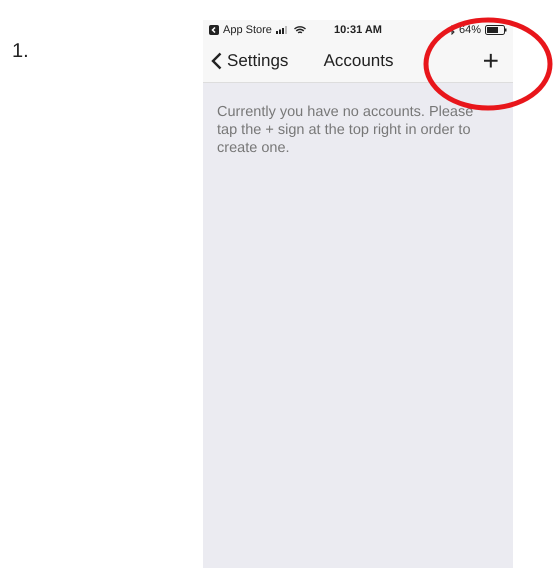  Describe the element at coordinates (451, 30) in the screenshot. I see `bluetooth-icon` at that location.